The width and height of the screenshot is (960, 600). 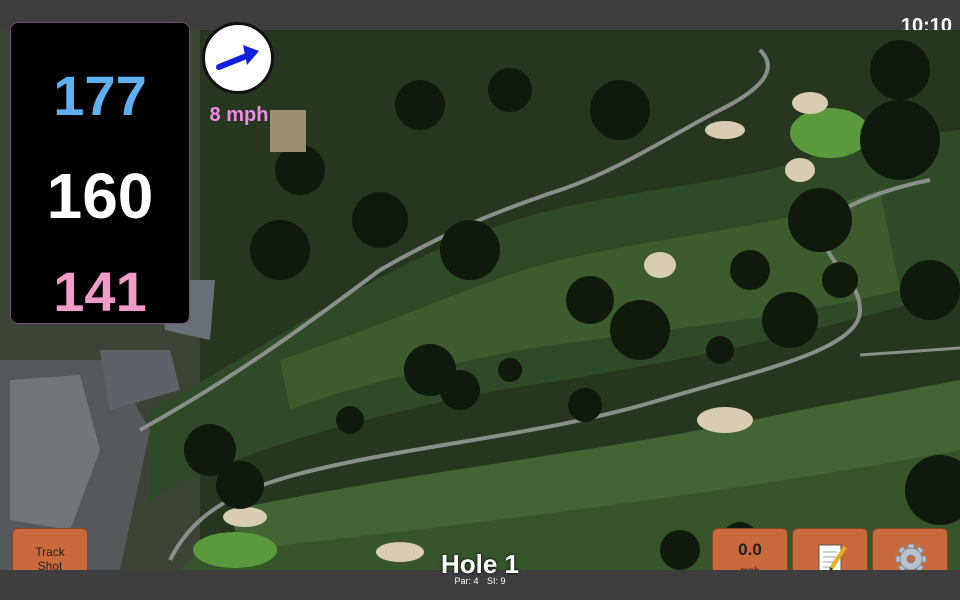 What do you see at coordinates (466, 581) in the screenshot?
I see `hole-par: Par: 4` at bounding box center [466, 581].